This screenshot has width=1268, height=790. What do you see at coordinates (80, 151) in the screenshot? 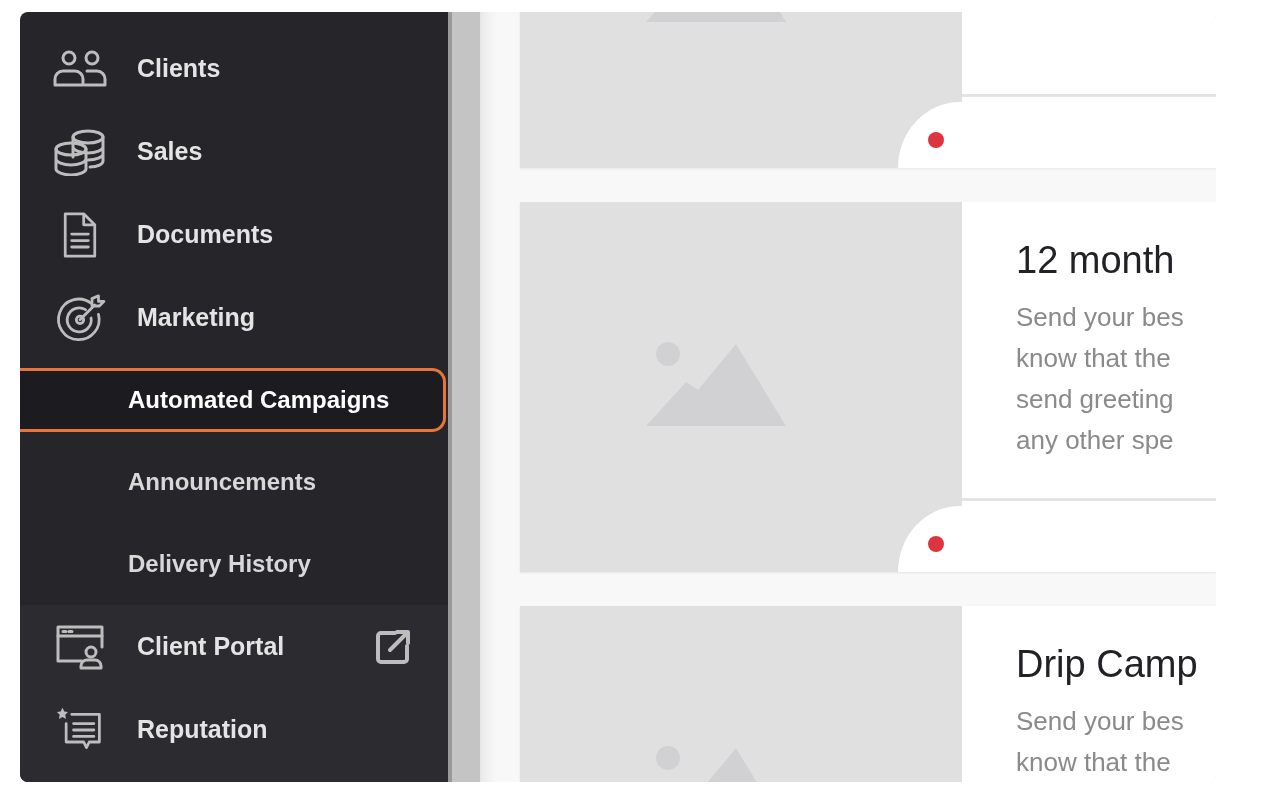
I see `coins-icon` at bounding box center [80, 151].